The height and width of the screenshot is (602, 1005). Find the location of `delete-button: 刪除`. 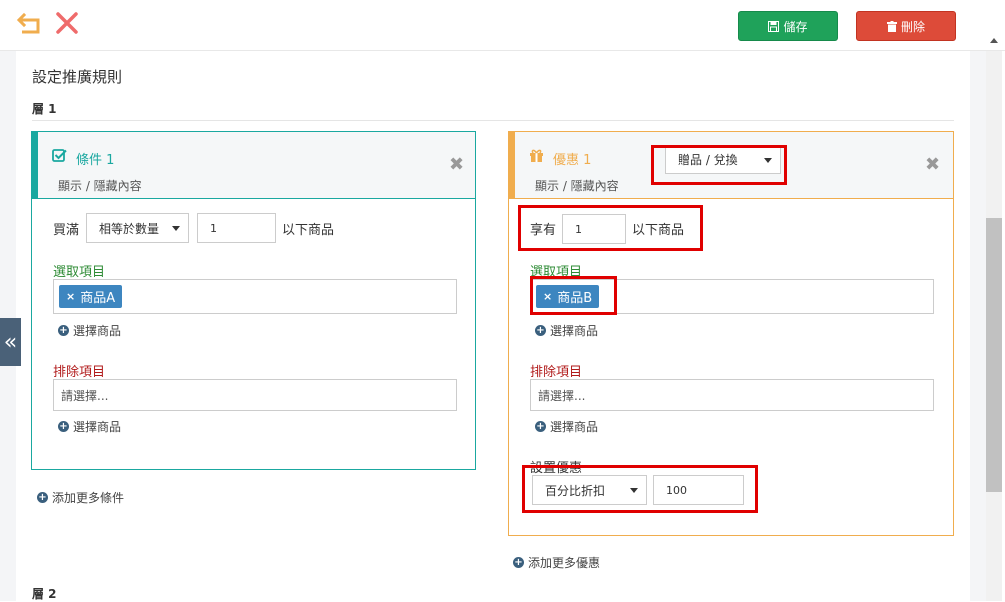

delete-button: 刪除 is located at coordinates (906, 26).